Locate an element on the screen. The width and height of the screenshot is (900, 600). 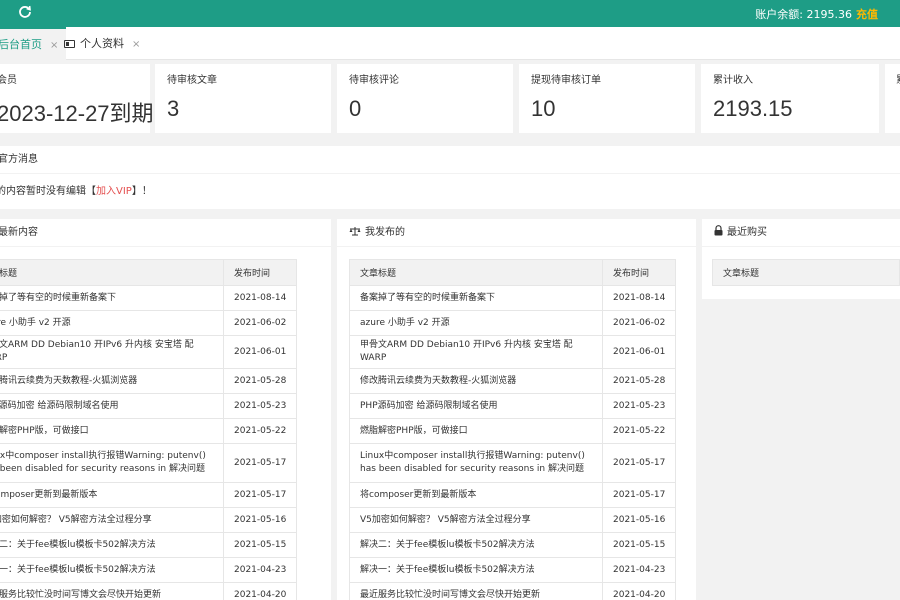
table-row: 将composer更新到最新版本2021-05-17 is located at coordinates (513, 495).